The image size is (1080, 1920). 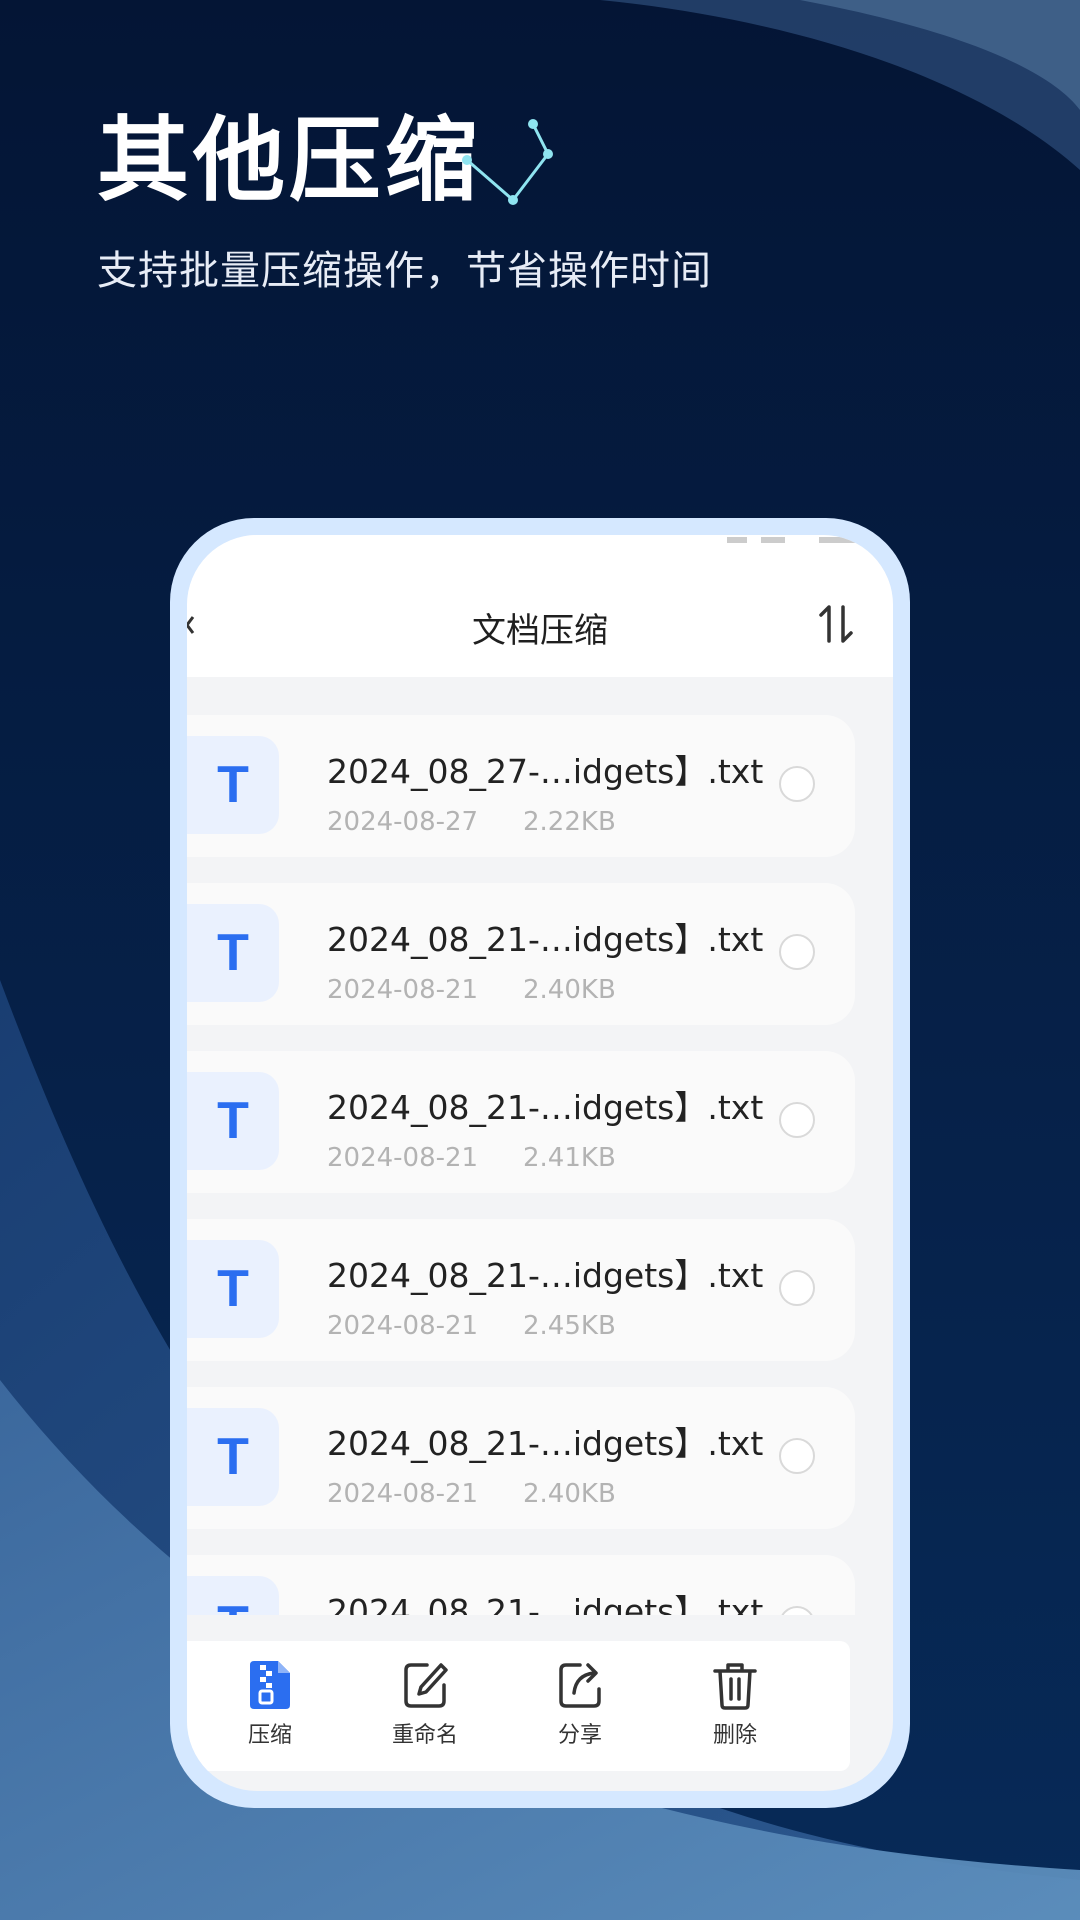 I want to click on file-size: 2.41KB, so click(x=569, y=1158).